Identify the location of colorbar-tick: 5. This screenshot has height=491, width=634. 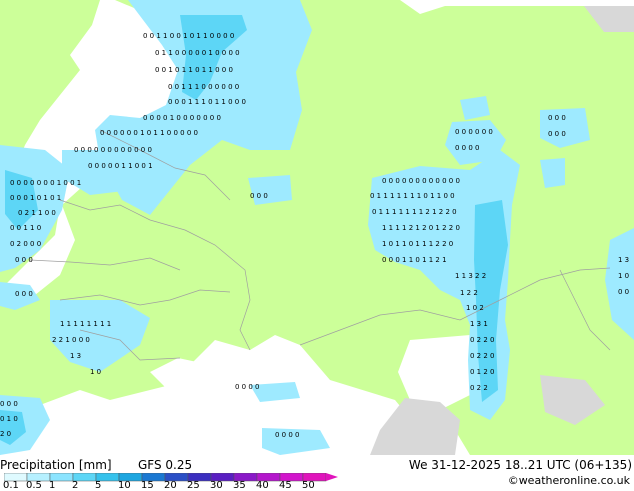
(98, 485).